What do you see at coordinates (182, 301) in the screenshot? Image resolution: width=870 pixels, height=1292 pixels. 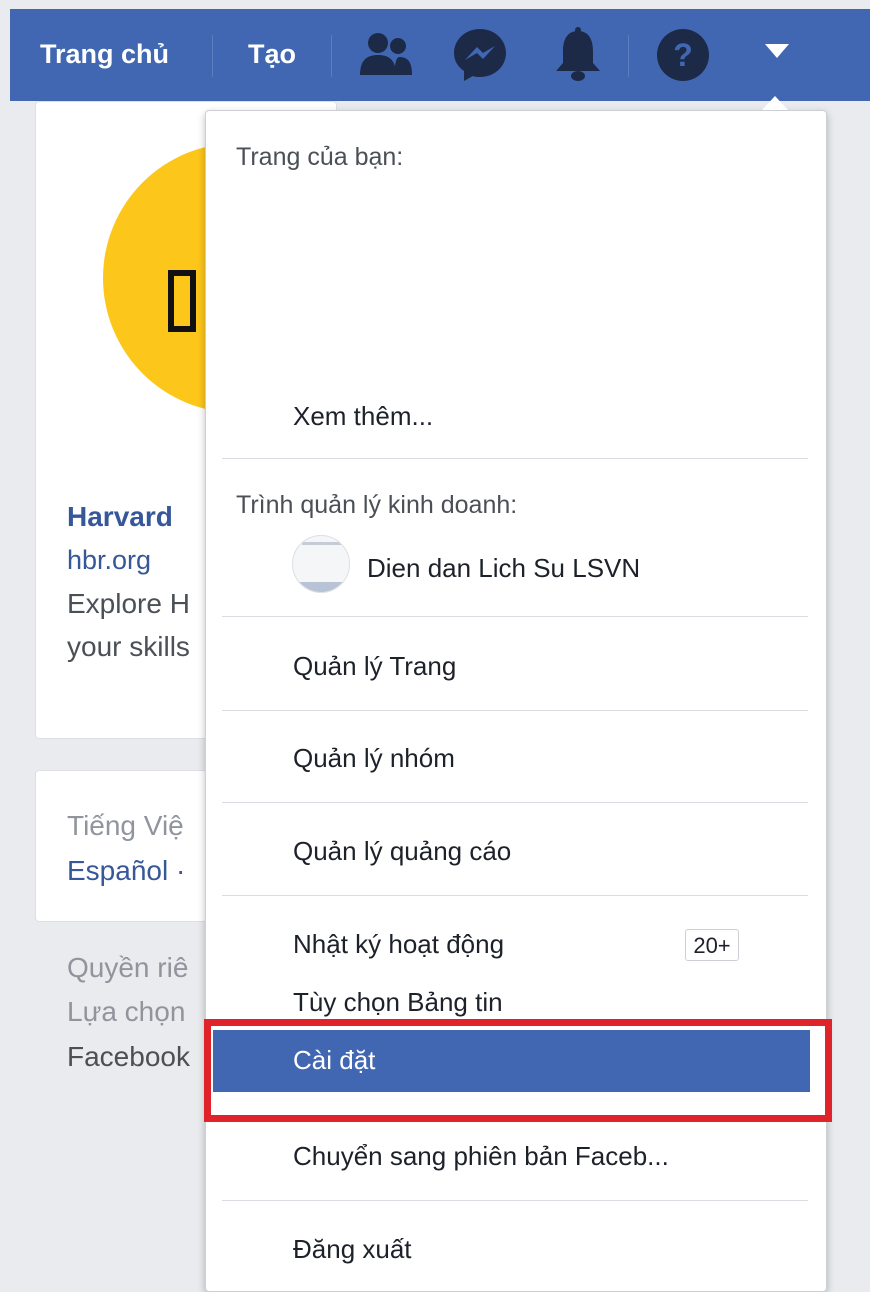 I see `ad-logo-glyph` at bounding box center [182, 301].